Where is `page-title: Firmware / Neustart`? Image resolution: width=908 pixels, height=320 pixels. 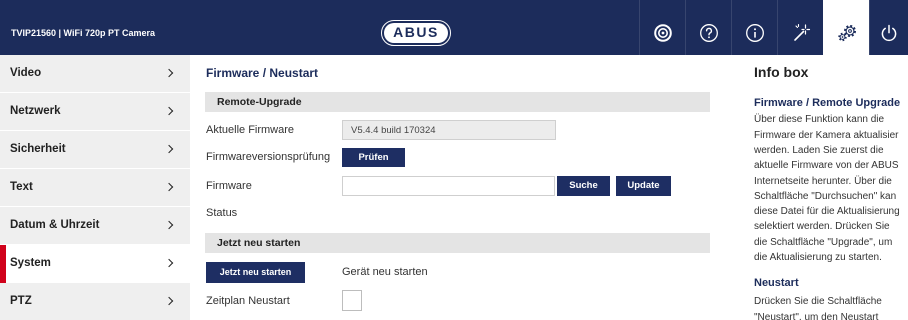 page-title: Firmware / Neustart is located at coordinates (262, 73).